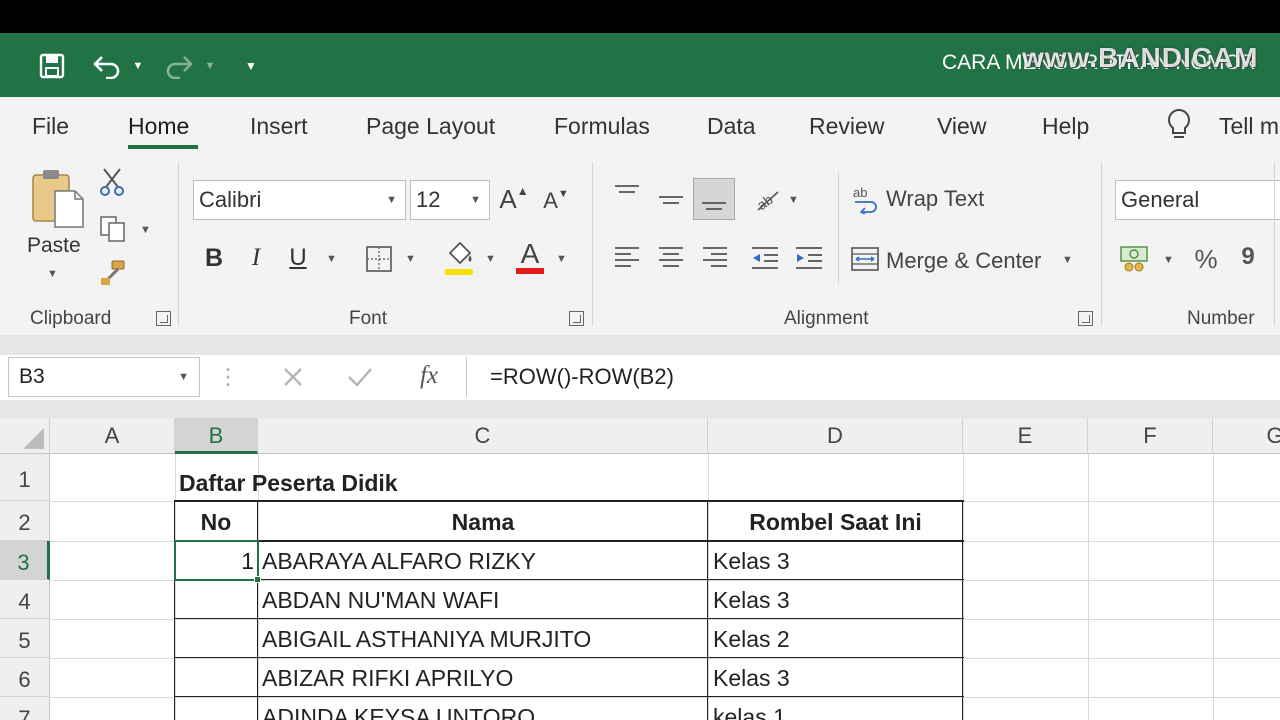  What do you see at coordinates (556, 201) in the screenshot?
I see `decrease-font-size-icon: A ▼` at bounding box center [556, 201].